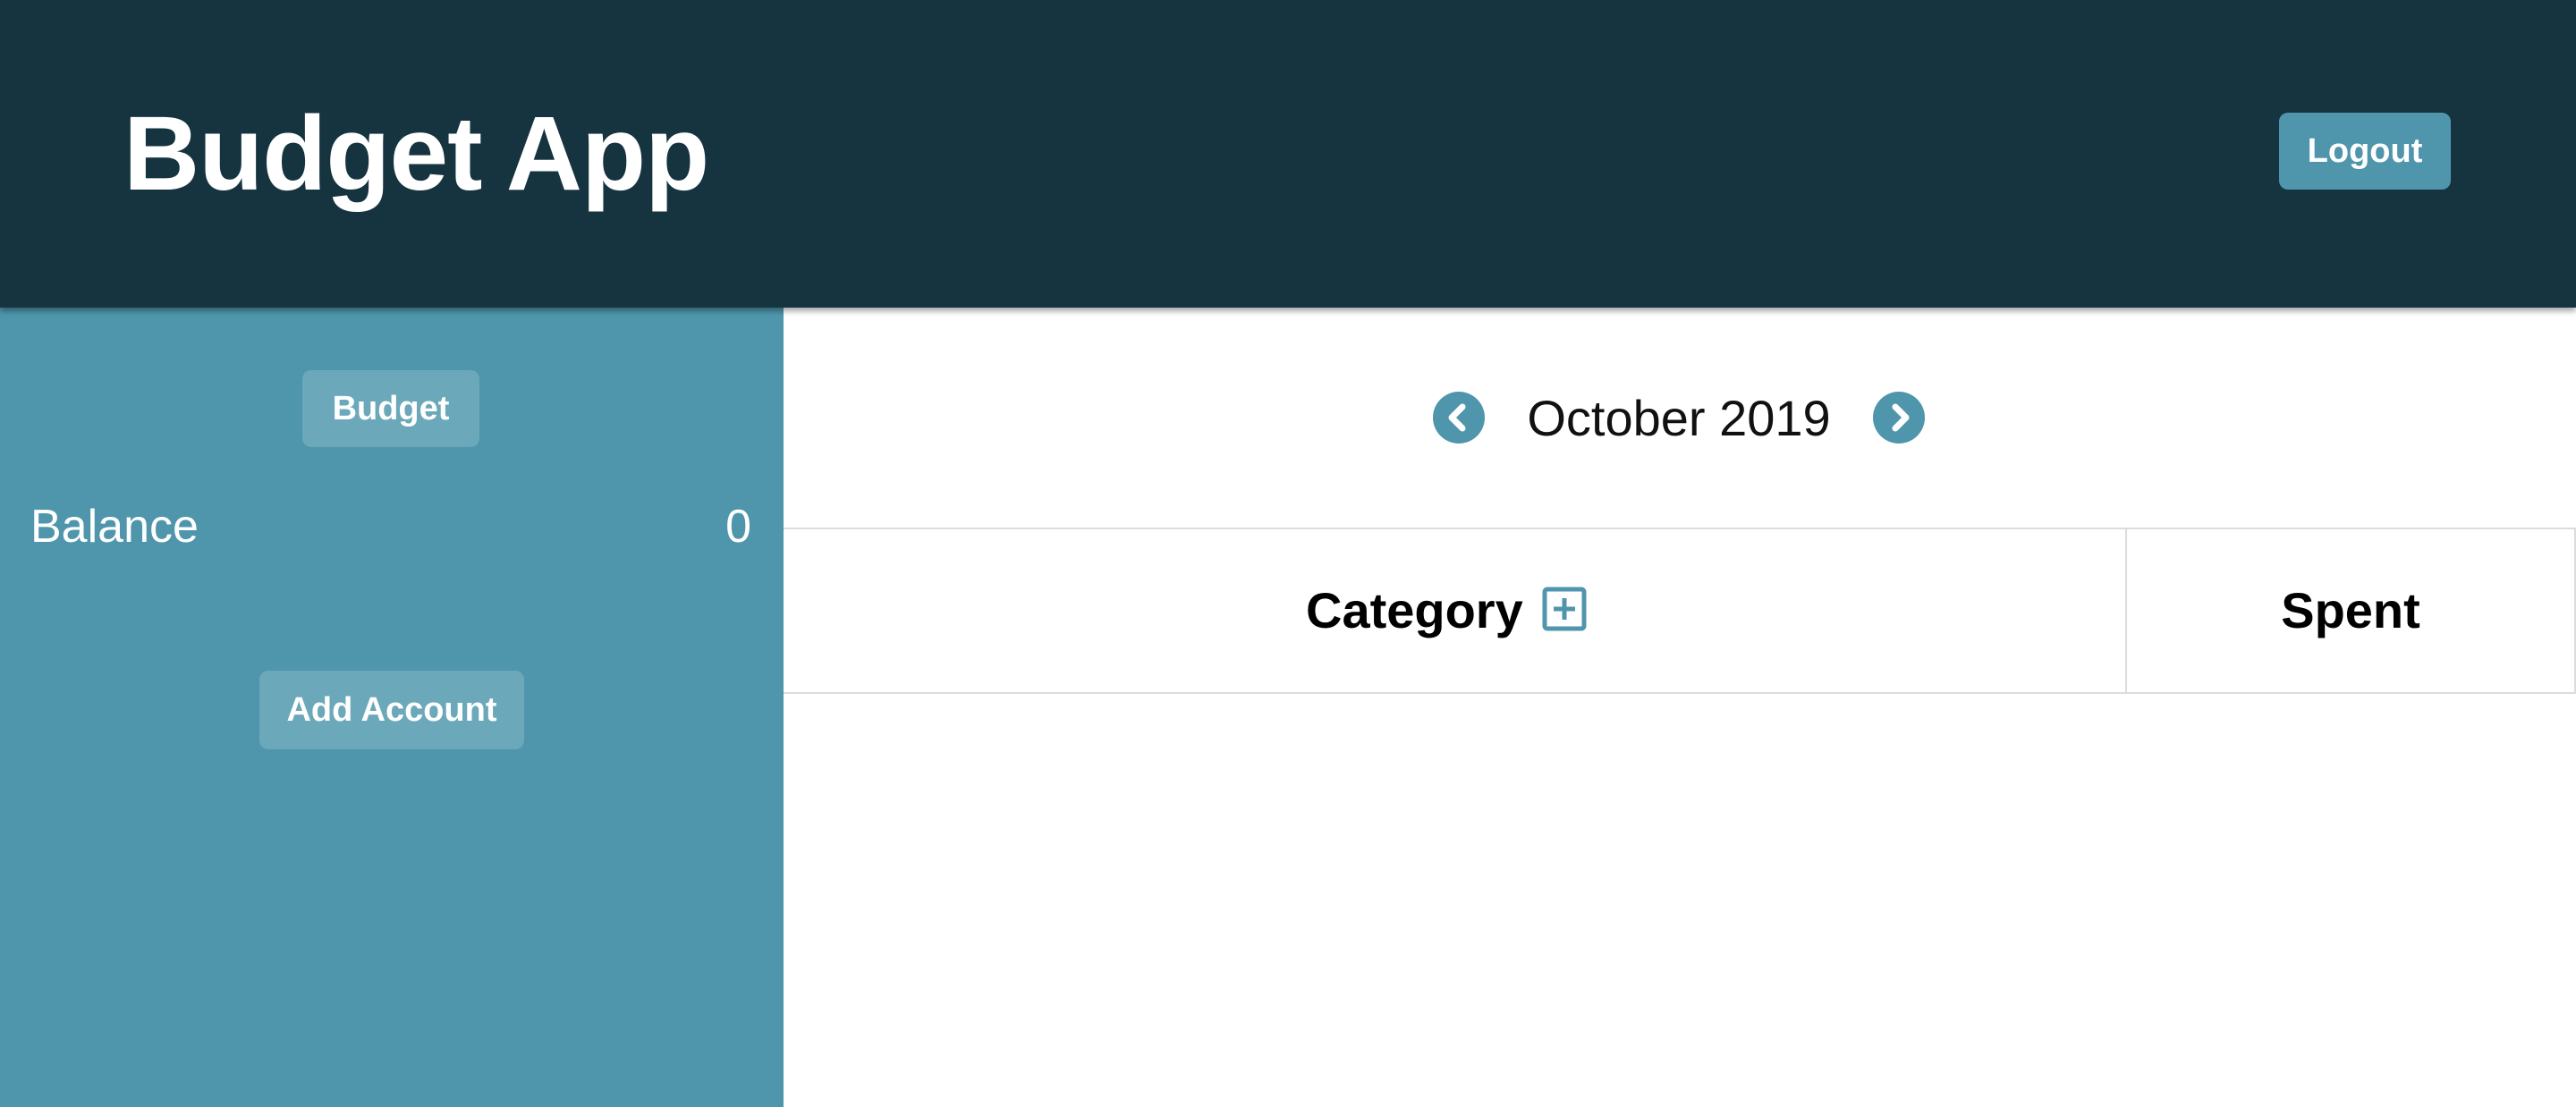 This screenshot has height=1107, width=2576. I want to click on add-account-button: Add Account, so click(391, 710).